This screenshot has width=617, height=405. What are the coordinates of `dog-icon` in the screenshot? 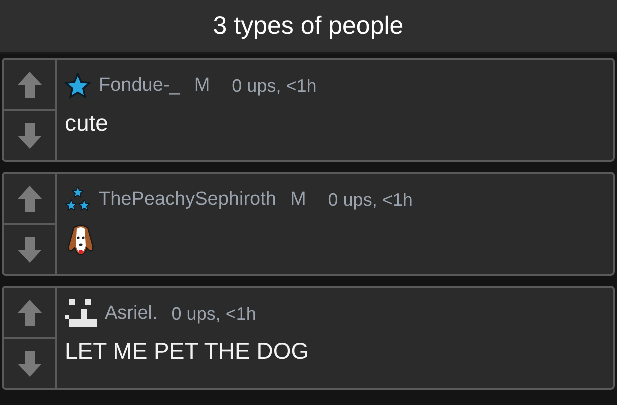 It's located at (81, 241).